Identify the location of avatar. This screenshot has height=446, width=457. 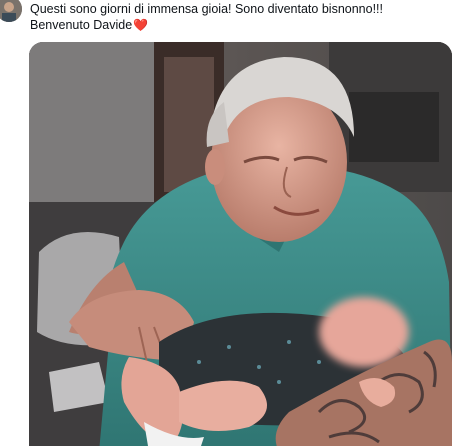
(11, 11).